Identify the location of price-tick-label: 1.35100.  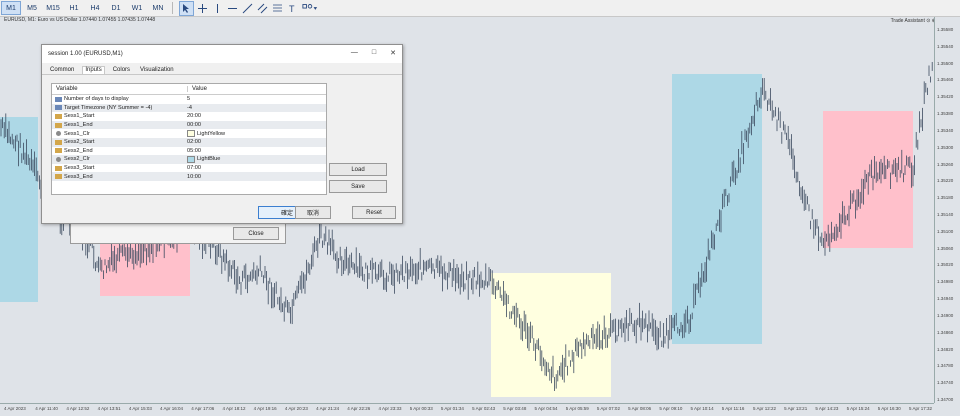
(945, 231).